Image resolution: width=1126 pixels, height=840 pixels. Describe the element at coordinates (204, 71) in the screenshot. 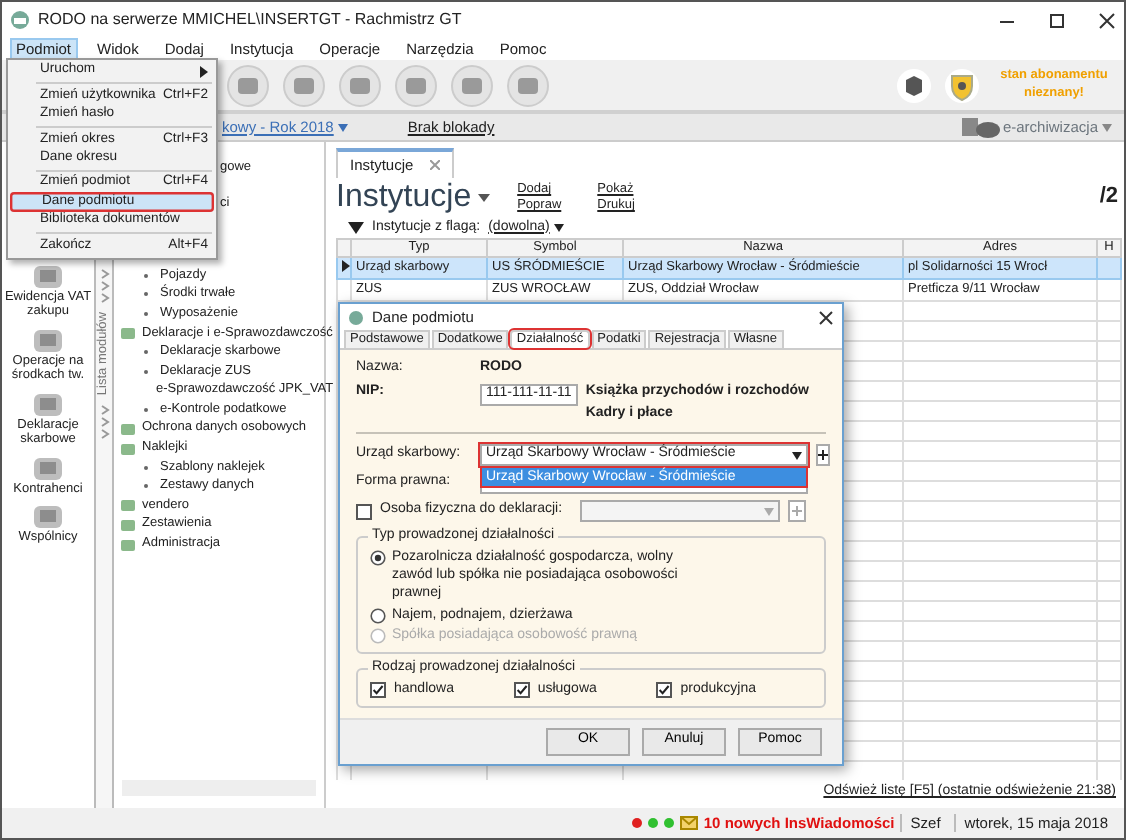

I see `submenu-arrow-icon` at that location.